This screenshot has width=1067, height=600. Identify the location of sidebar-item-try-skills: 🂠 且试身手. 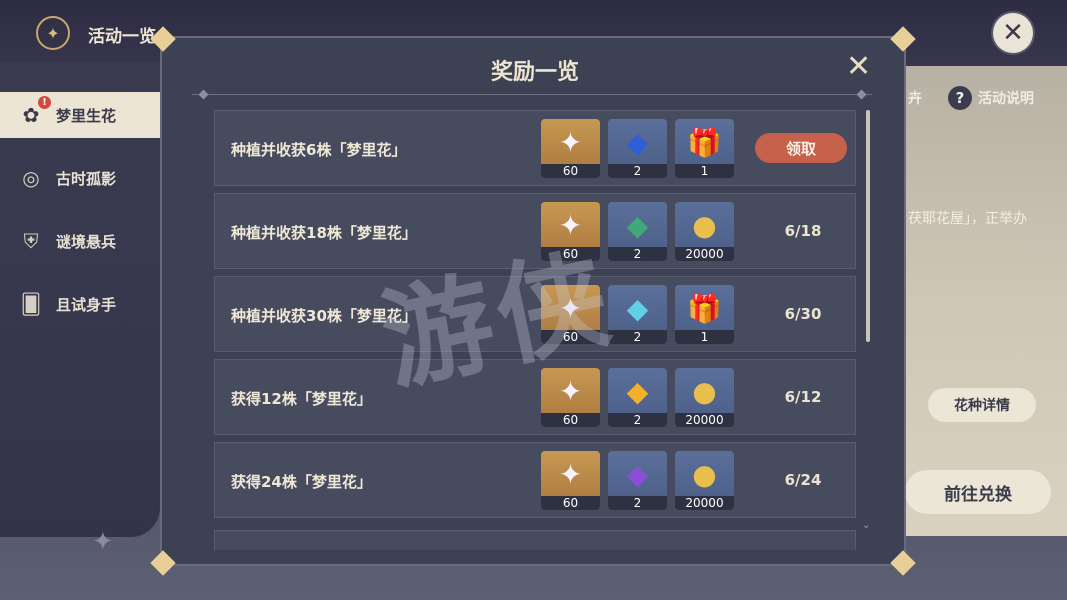
(80, 304).